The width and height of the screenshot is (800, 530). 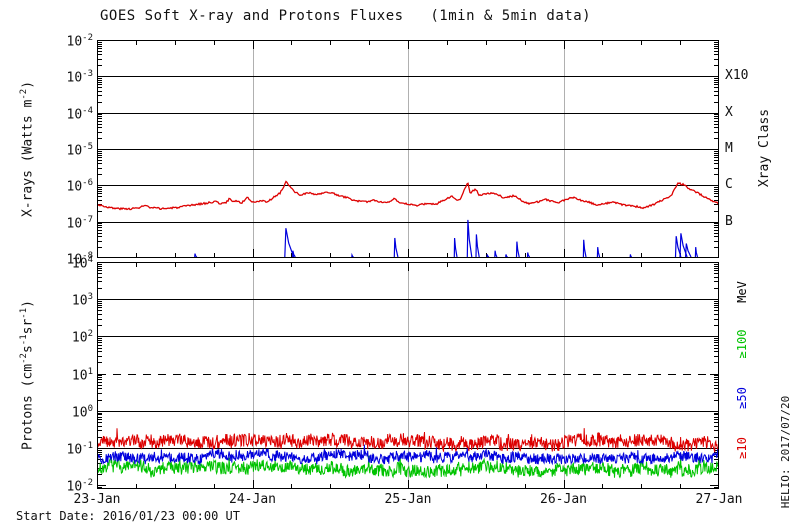 I want to click on y-tick-label: 101, so click(x=82, y=374).